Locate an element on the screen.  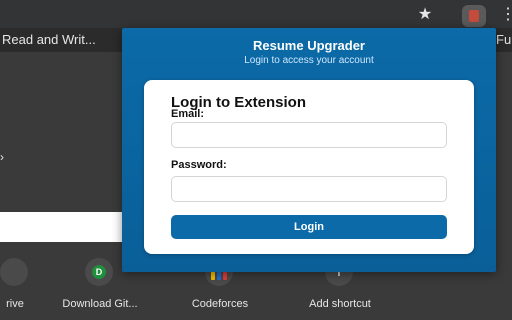
password-label: Password: is located at coordinates (199, 165).